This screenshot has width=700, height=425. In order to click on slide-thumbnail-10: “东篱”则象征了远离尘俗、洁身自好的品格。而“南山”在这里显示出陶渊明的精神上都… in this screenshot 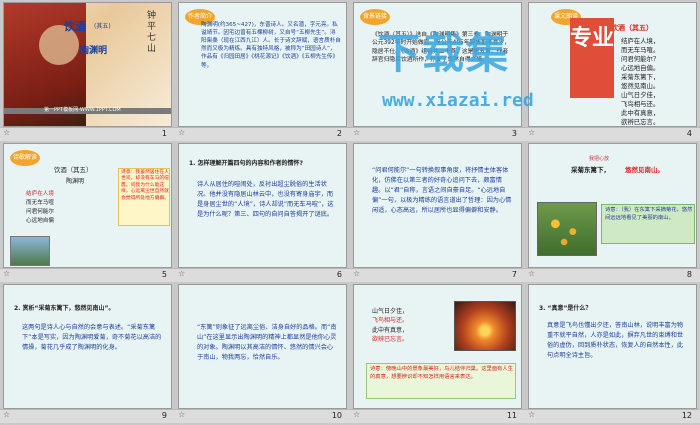, I will do `click(262, 352)`.